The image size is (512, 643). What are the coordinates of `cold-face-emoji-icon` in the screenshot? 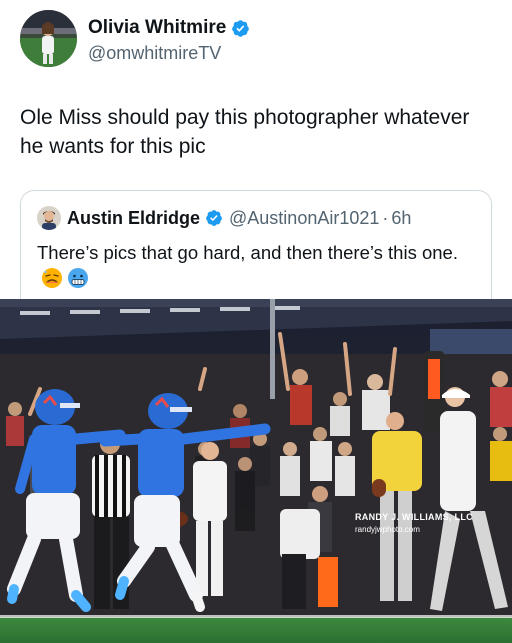 It's located at (78, 278).